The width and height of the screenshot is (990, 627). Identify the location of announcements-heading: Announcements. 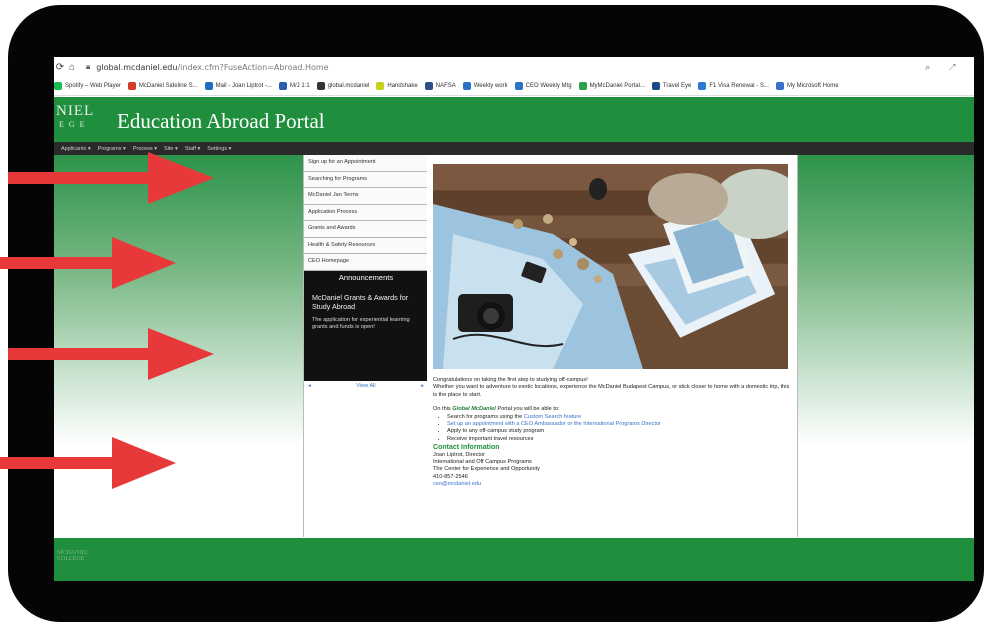
(366, 277).